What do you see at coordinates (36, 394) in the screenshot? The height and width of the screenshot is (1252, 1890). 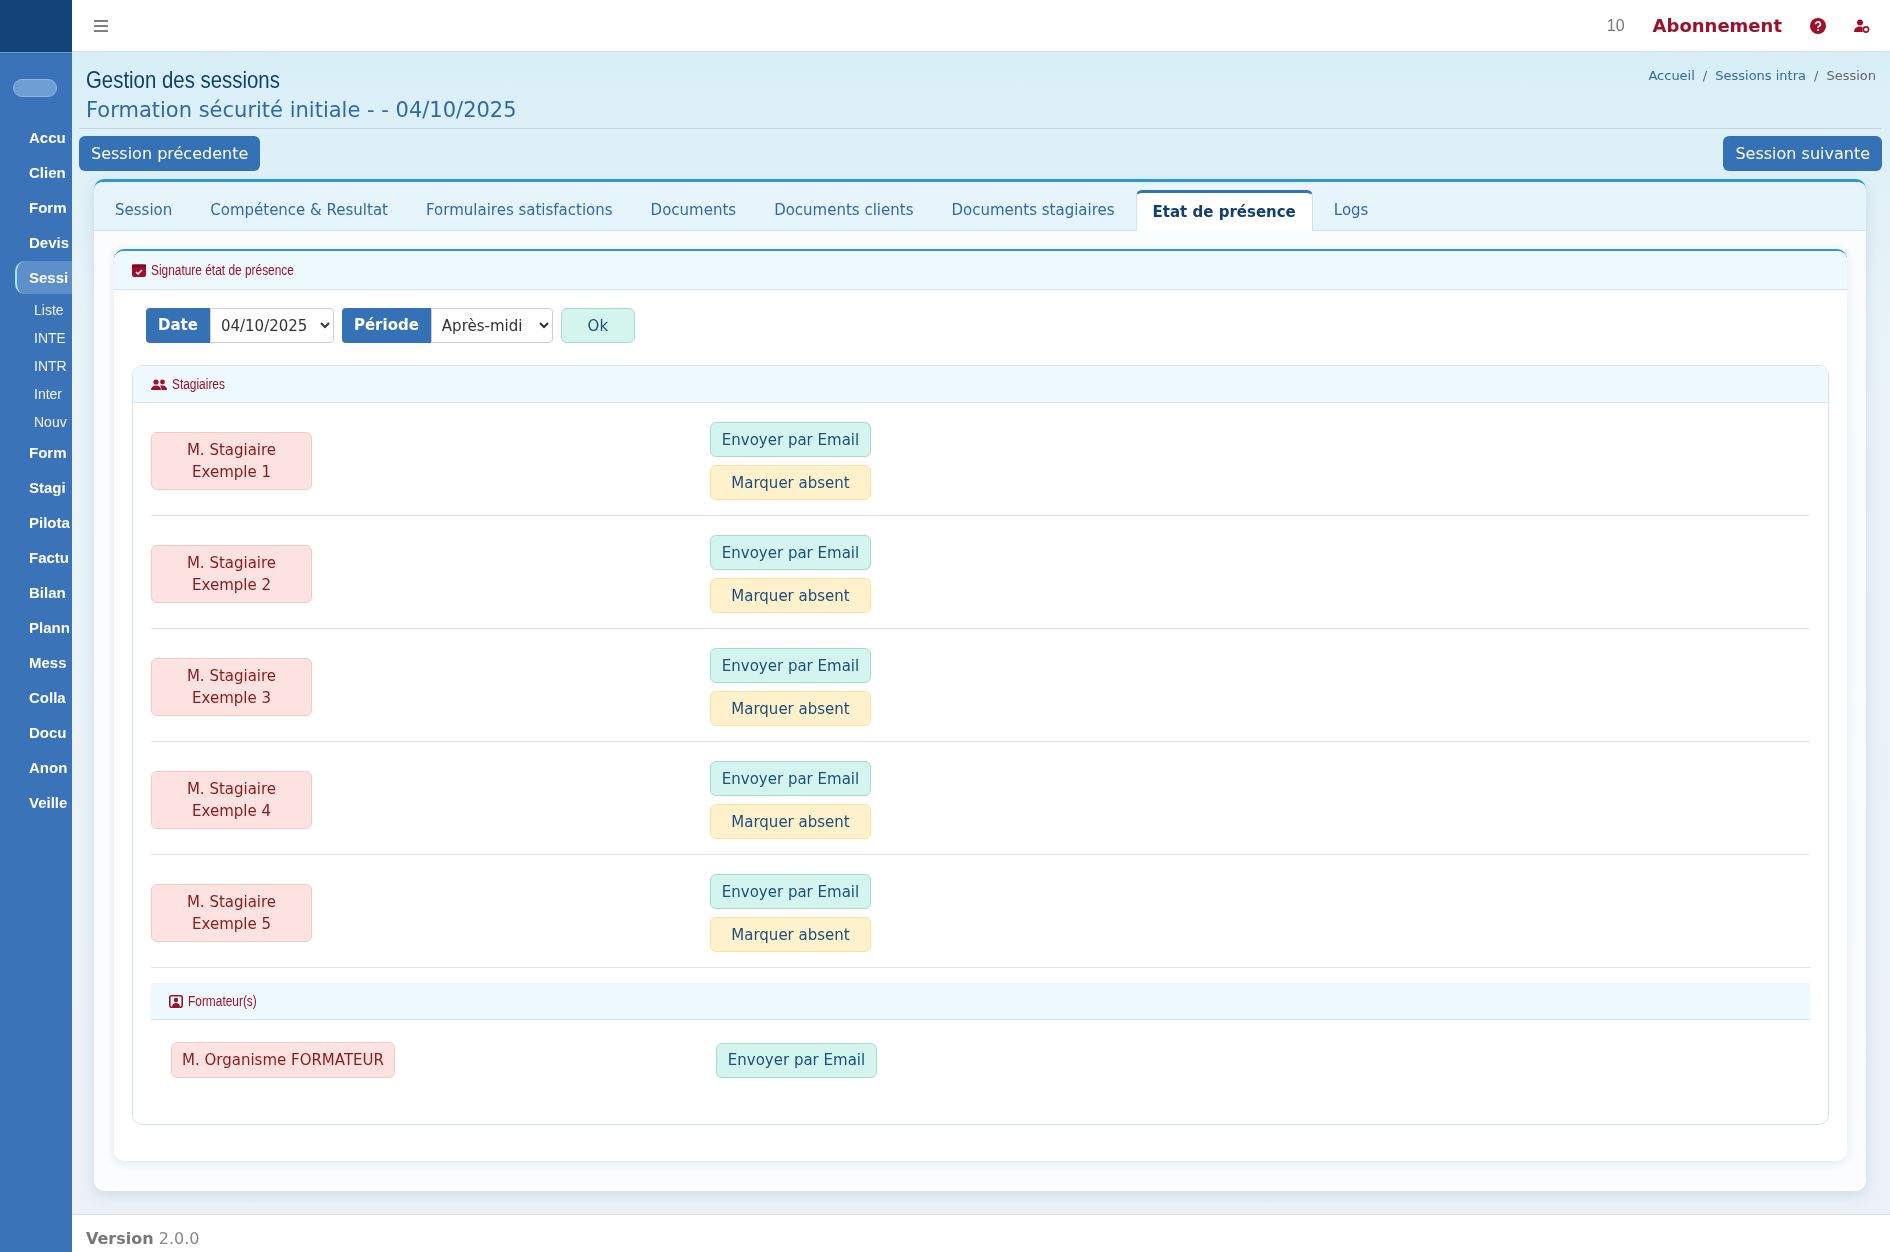 I see `sidebar-subitem: Inter` at bounding box center [36, 394].